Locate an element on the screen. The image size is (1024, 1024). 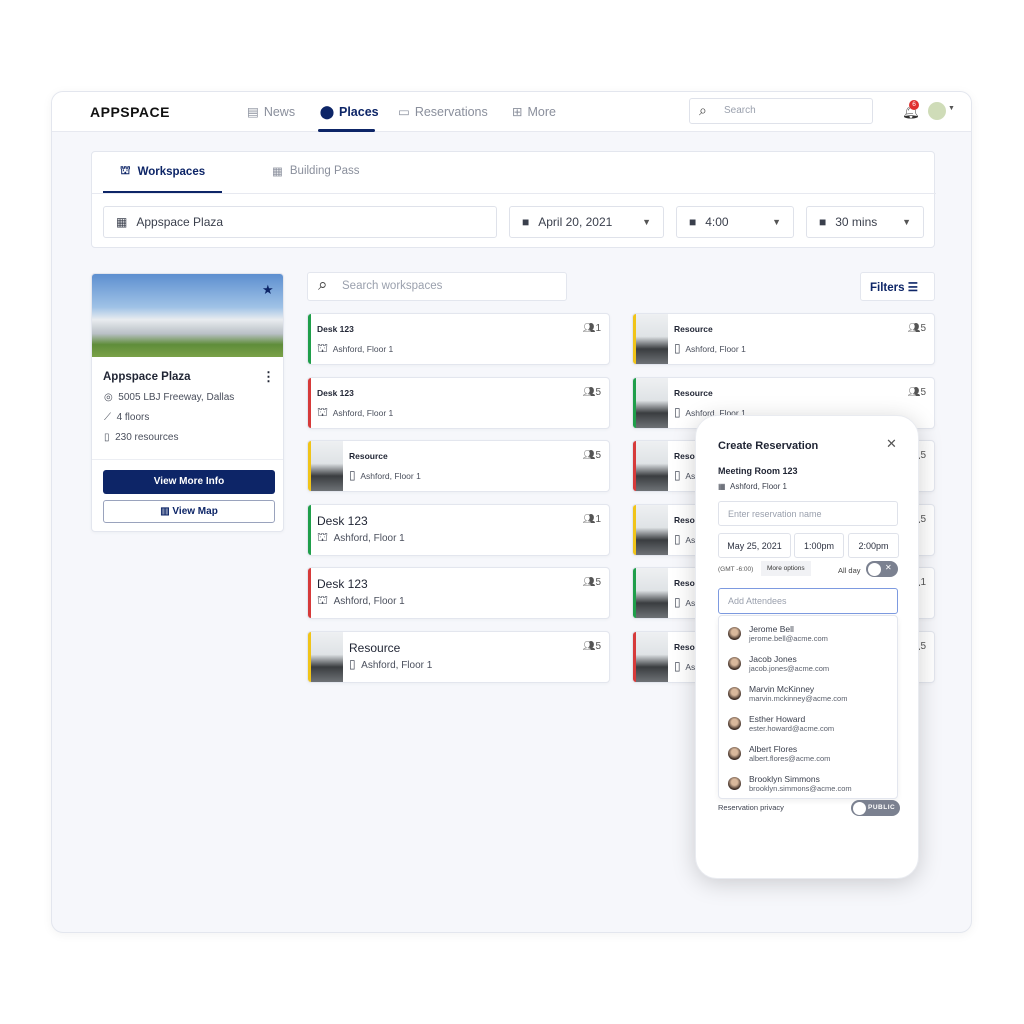
more-options-button: More options is located at coordinates (786, 568).